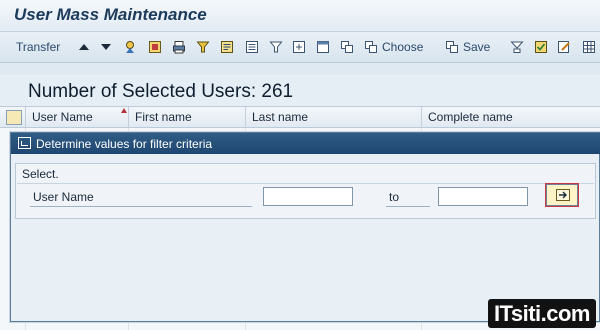  I want to click on expand-button, so click(299, 47).